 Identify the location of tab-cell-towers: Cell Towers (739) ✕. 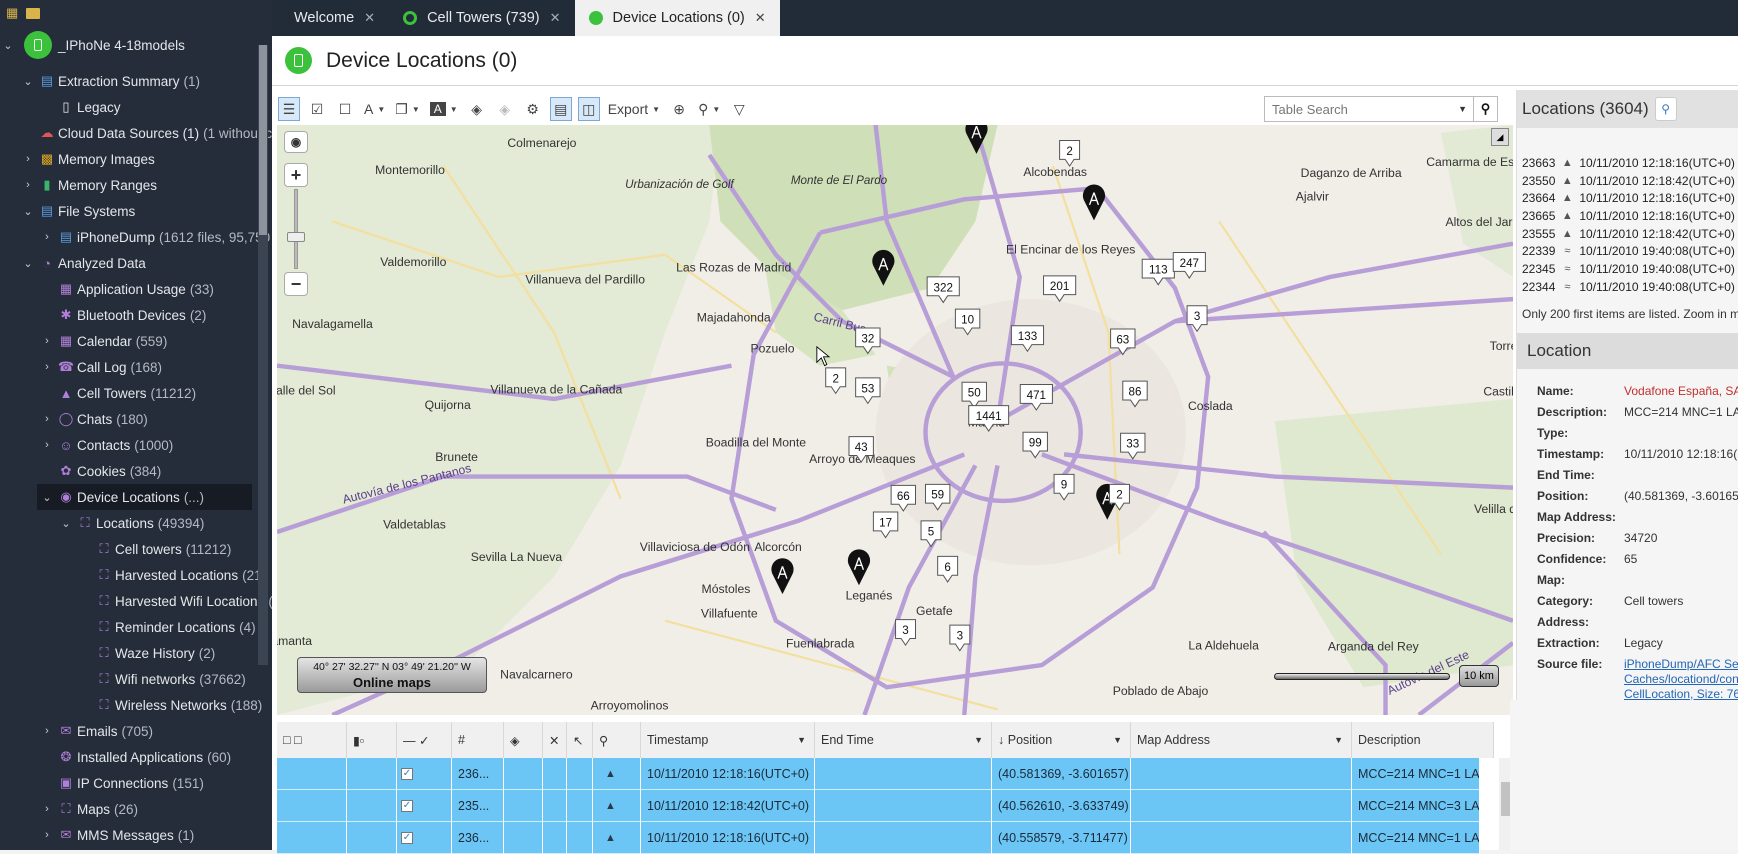
(481, 18).